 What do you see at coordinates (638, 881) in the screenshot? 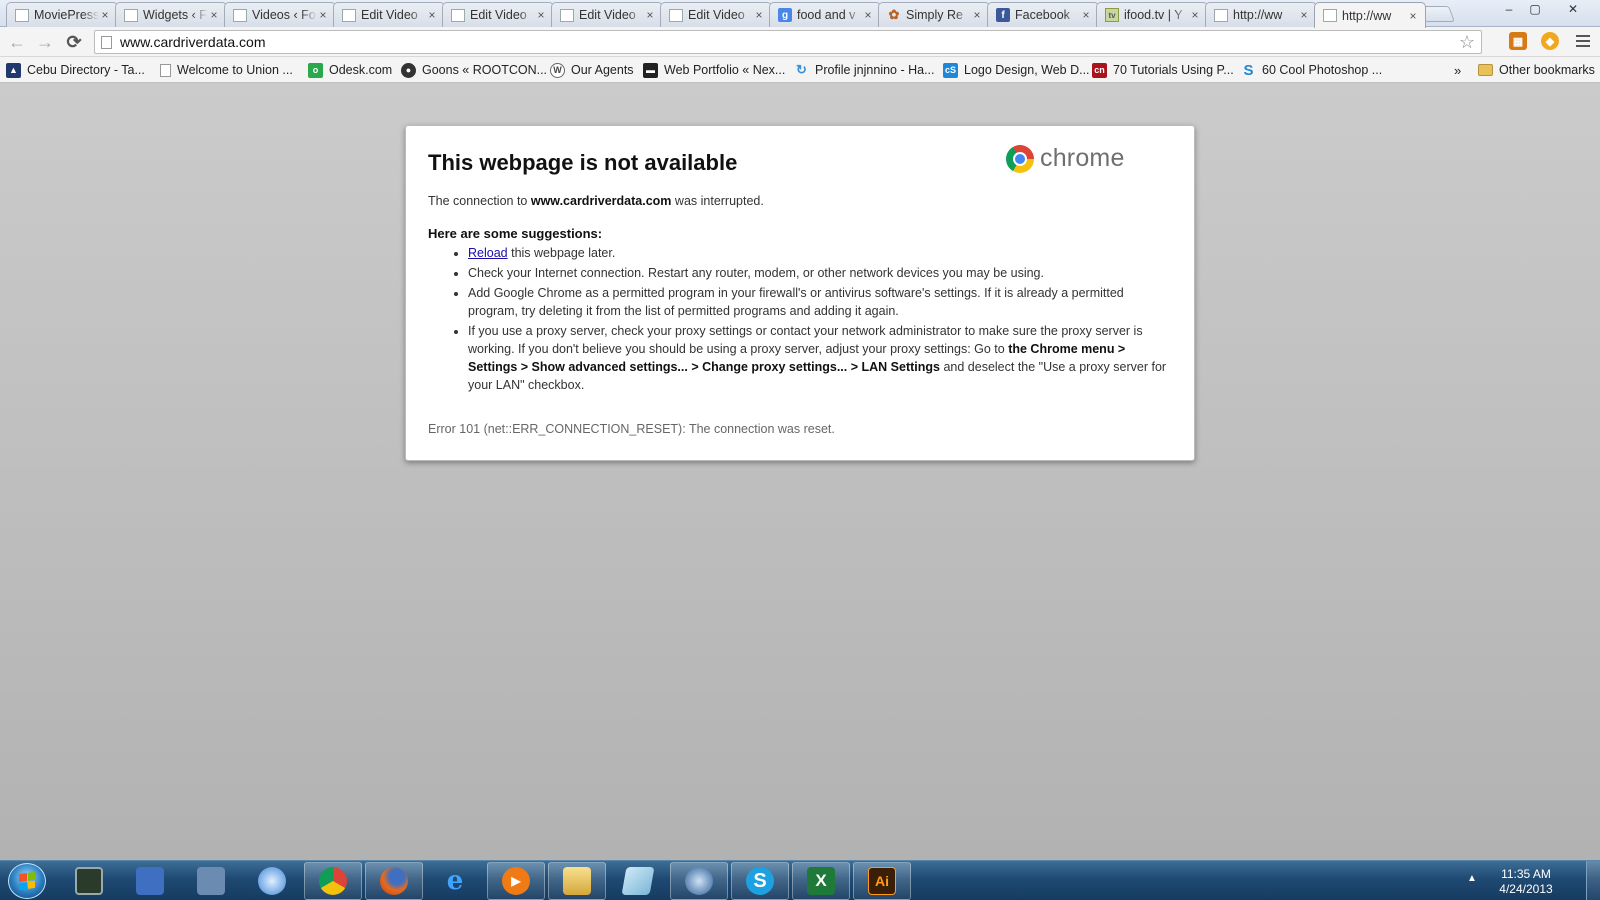
I see `taskbar-notes` at bounding box center [638, 881].